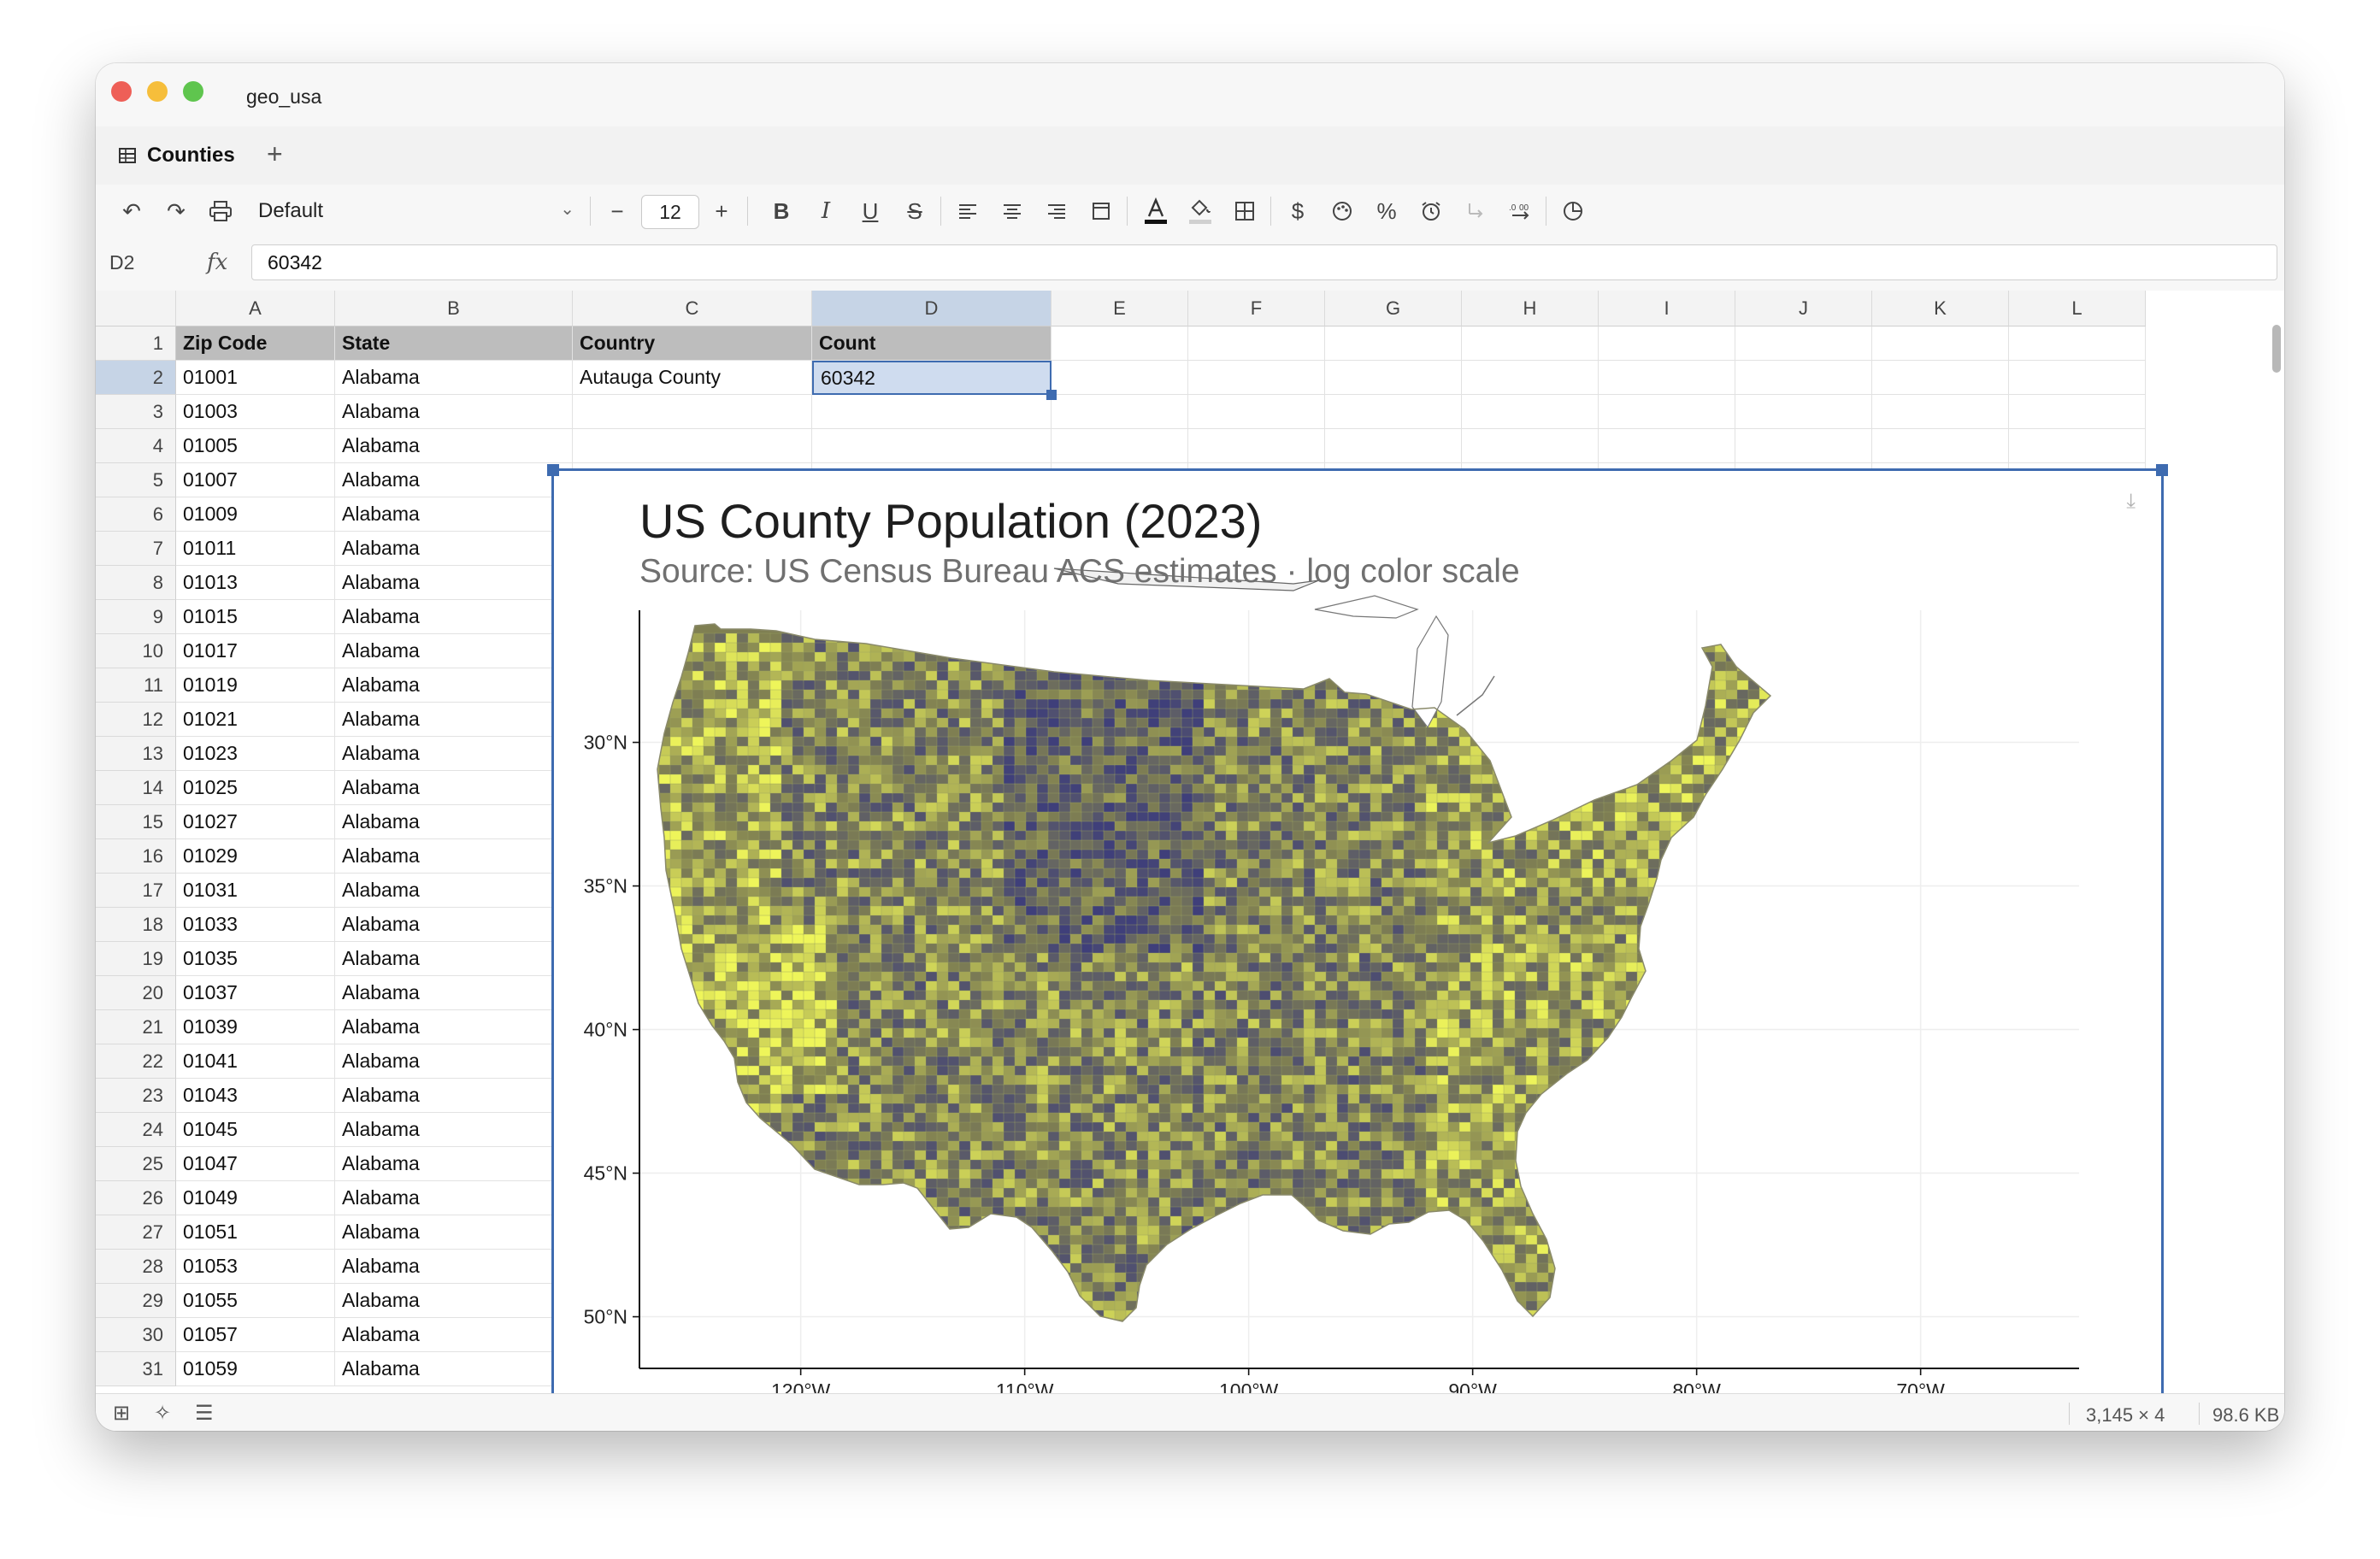  Describe the element at coordinates (136, 1061) in the screenshot. I see `row-header: 22` at that location.